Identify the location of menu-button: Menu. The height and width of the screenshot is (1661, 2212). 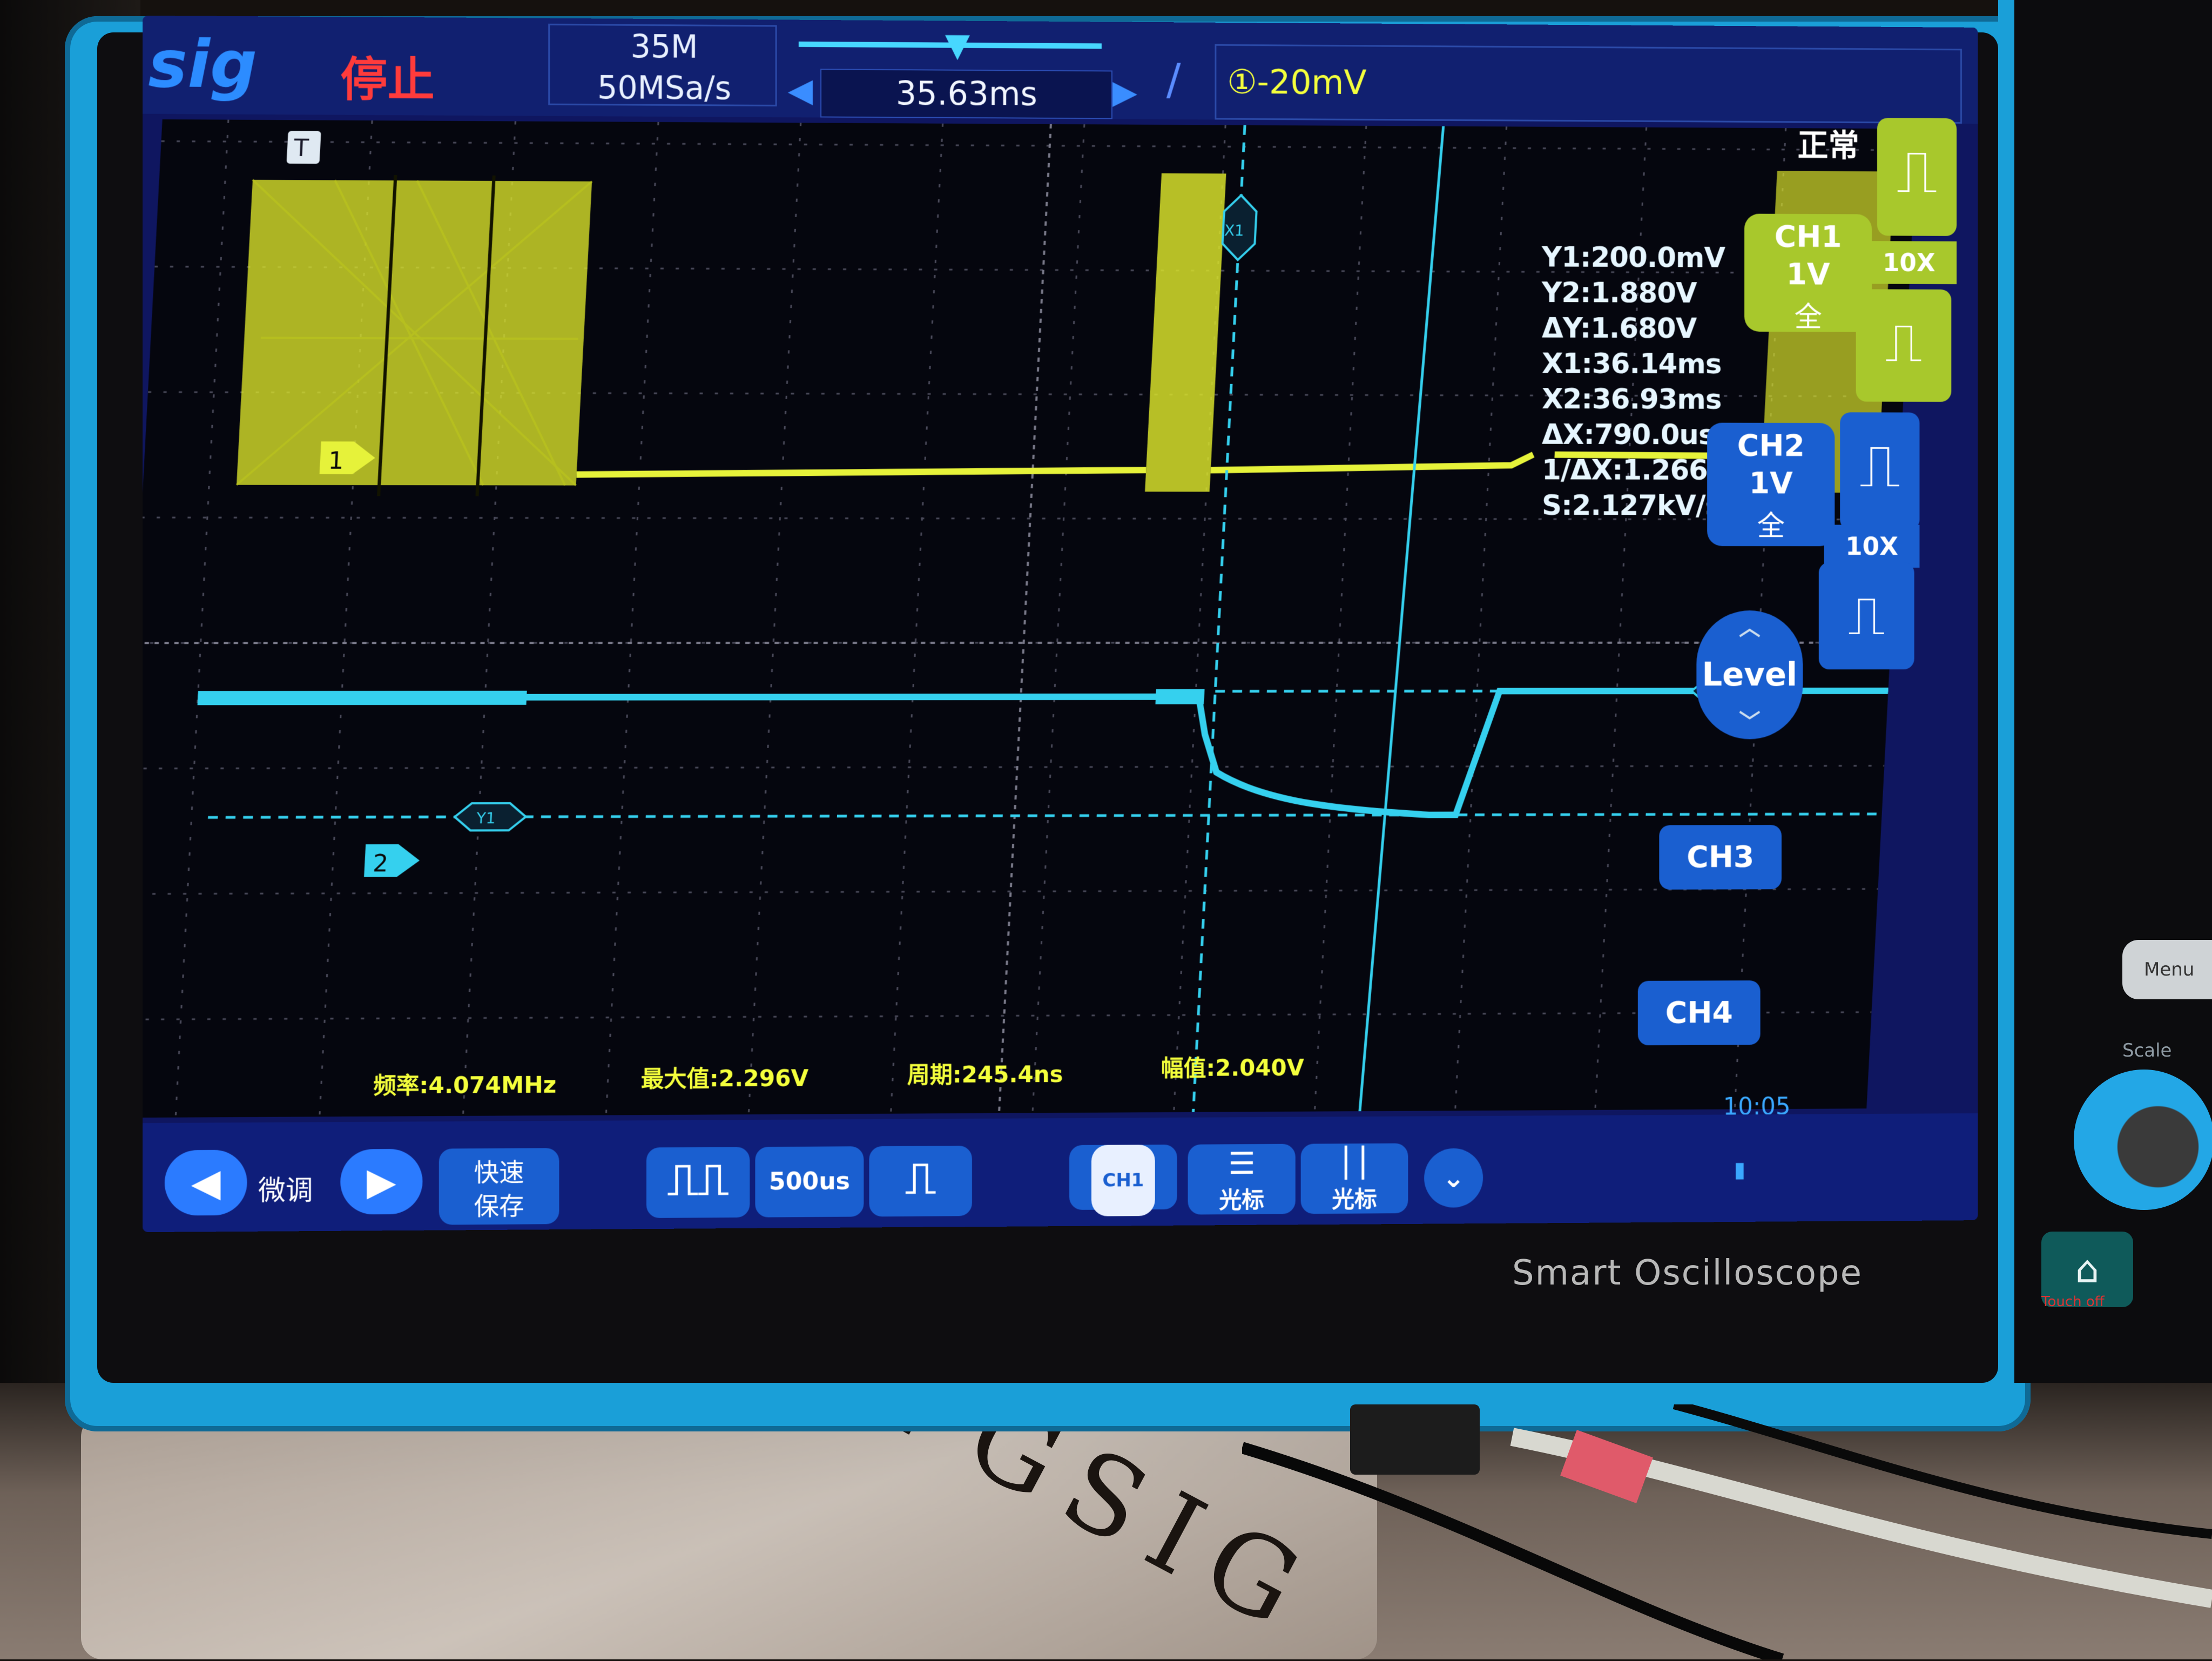
(2167, 970).